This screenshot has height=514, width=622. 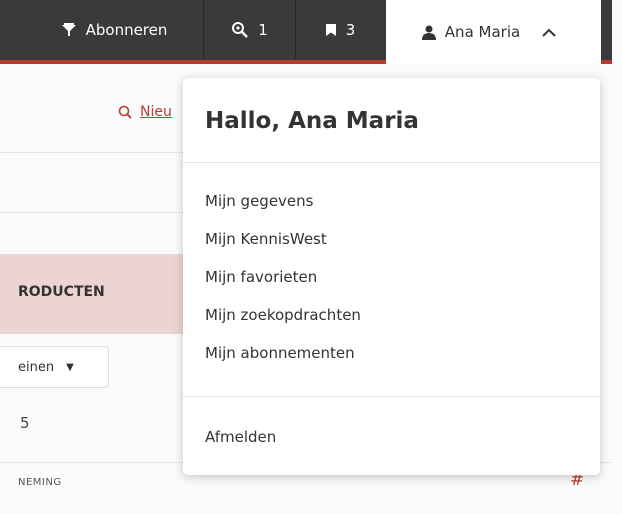 I want to click on menu-item-my-kenniswest: Mijn KennisWest, so click(x=283, y=245).